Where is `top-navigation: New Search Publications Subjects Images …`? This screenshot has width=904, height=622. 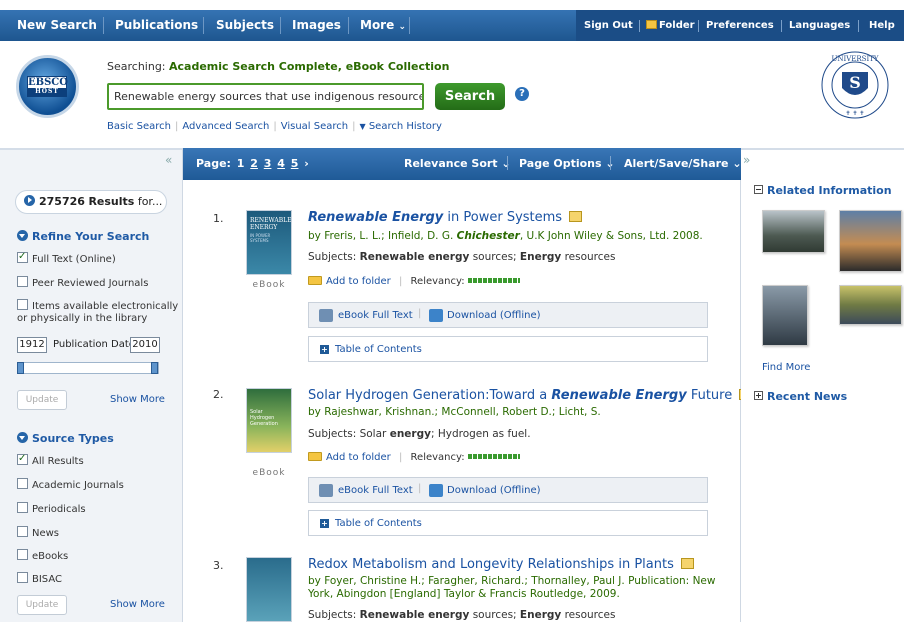
top-navigation: New Search Publications Subjects Images … is located at coordinates (452, 22).